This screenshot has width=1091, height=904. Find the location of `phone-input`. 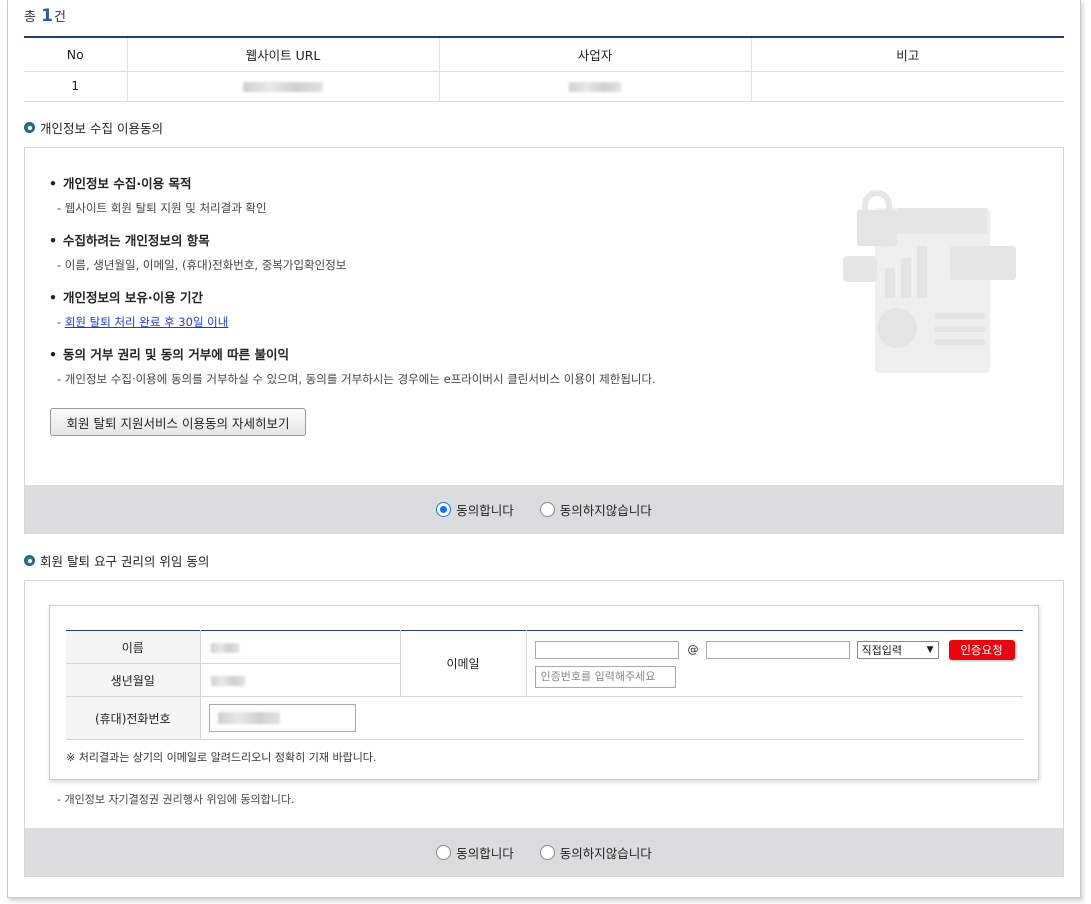

phone-input is located at coordinates (282, 718).